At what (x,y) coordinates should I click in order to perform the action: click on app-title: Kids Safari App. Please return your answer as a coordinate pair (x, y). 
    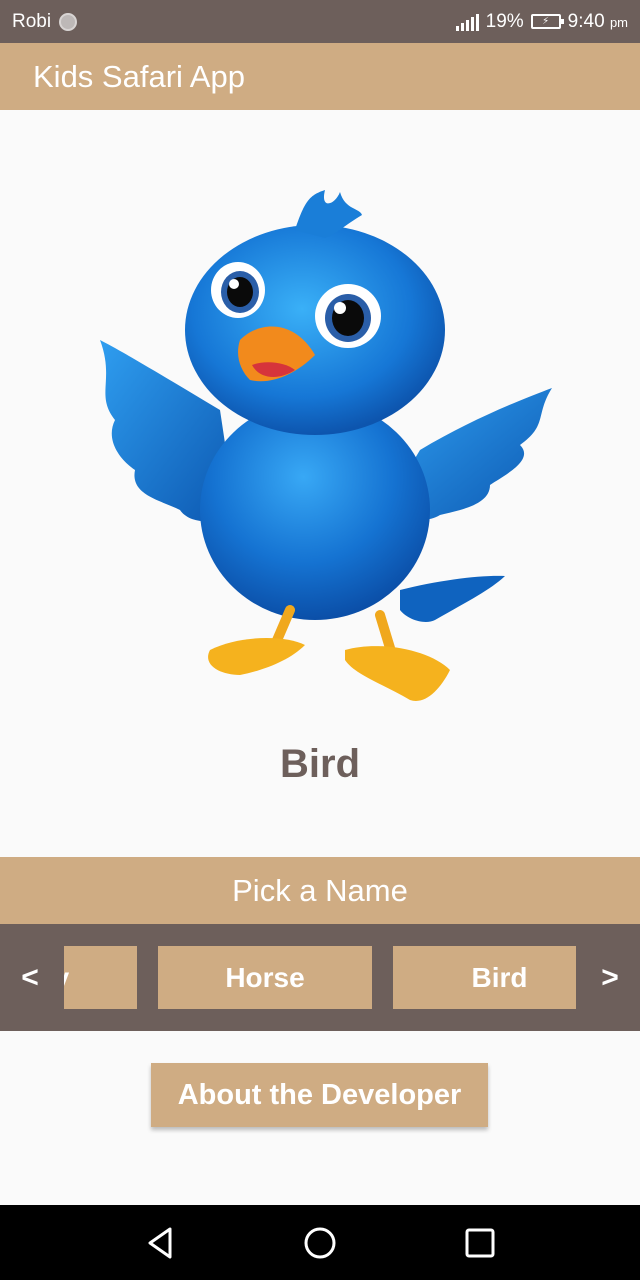
    Looking at the image, I should click on (139, 76).